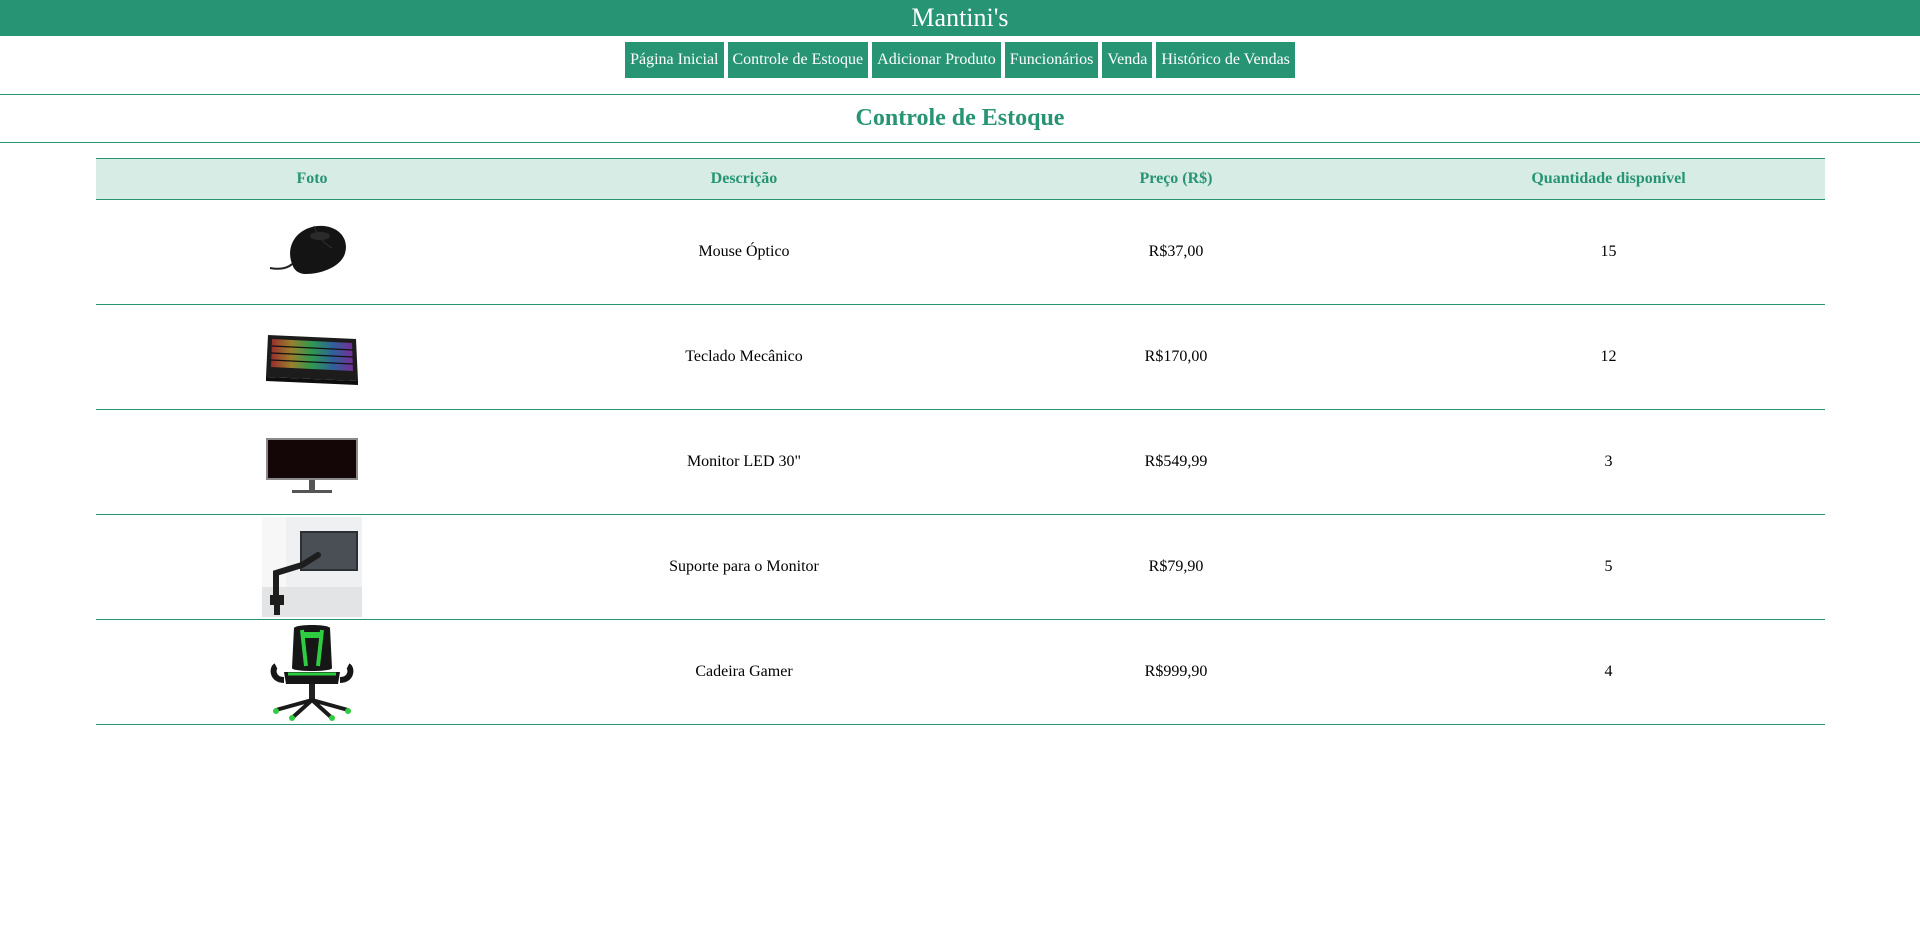 The image size is (1920, 932). What do you see at coordinates (744, 567) in the screenshot?
I see `description-cell: Suporte para o Monitor` at bounding box center [744, 567].